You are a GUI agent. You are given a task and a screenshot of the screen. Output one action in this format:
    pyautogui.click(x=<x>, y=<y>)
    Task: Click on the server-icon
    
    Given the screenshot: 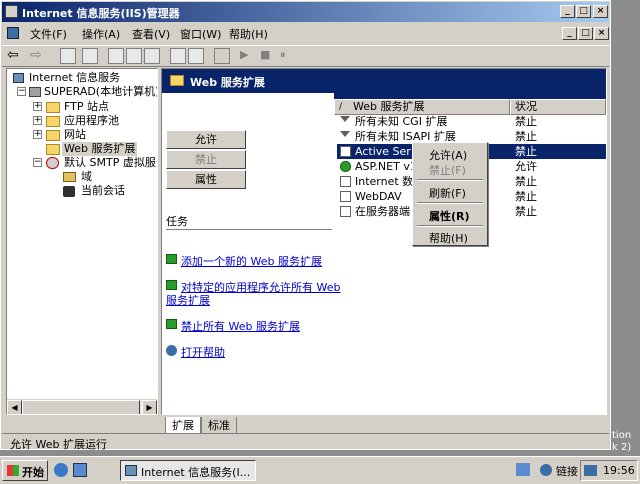 What is the action you would take?
    pyautogui.click(x=35, y=92)
    